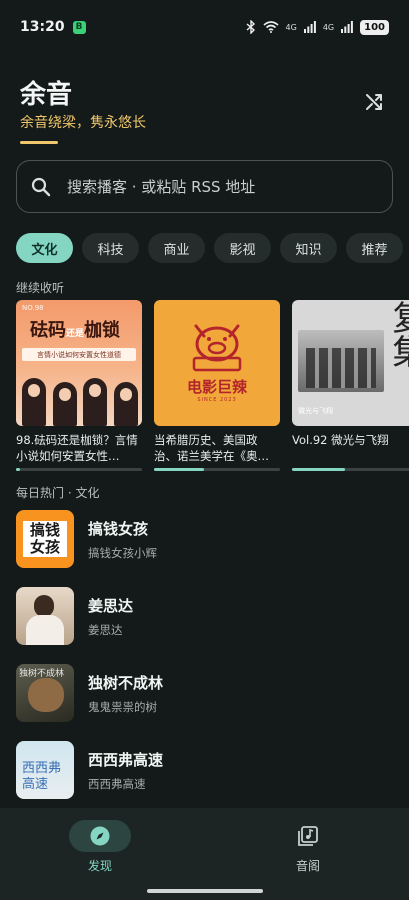 The height and width of the screenshot is (900, 409). What do you see at coordinates (105, 629) in the screenshot?
I see `podcast-author: 姜思达` at bounding box center [105, 629].